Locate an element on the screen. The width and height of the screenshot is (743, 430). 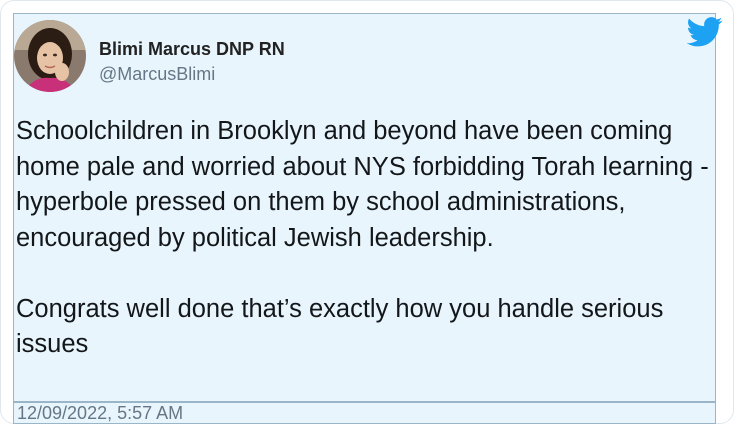
twitter-bird-icon is located at coordinates (704, 32).